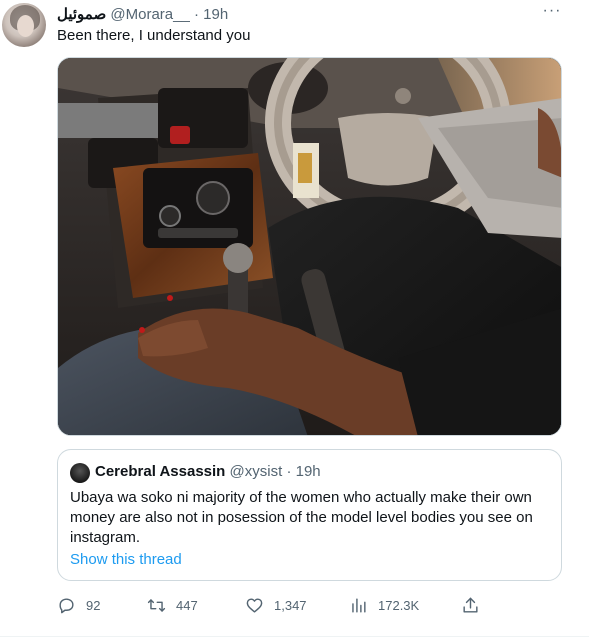 The height and width of the screenshot is (638, 589). I want to click on quoted-tweet-header: Cerebral Assassin @xysist · 19h, so click(208, 472).